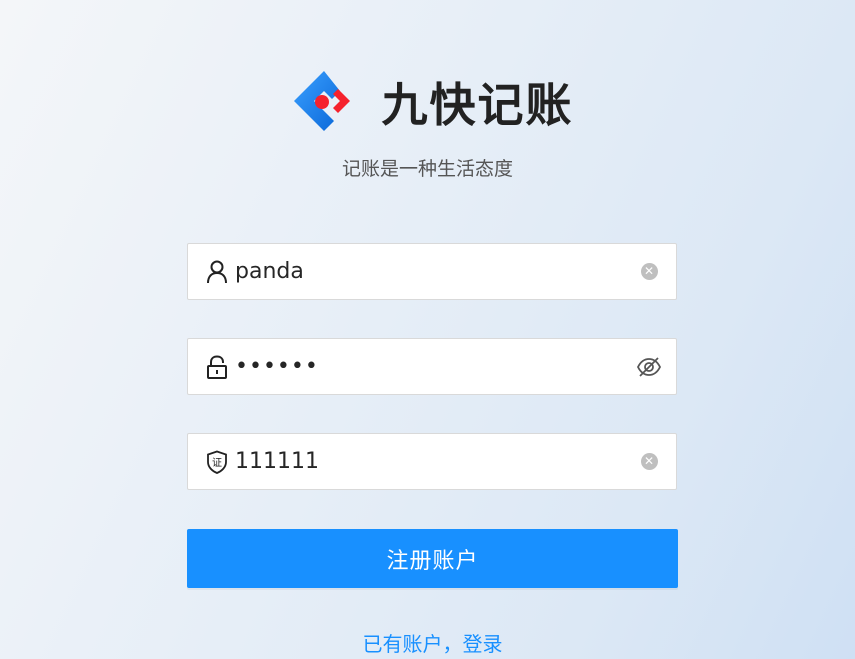  I want to click on logo-icon, so click(321, 101).